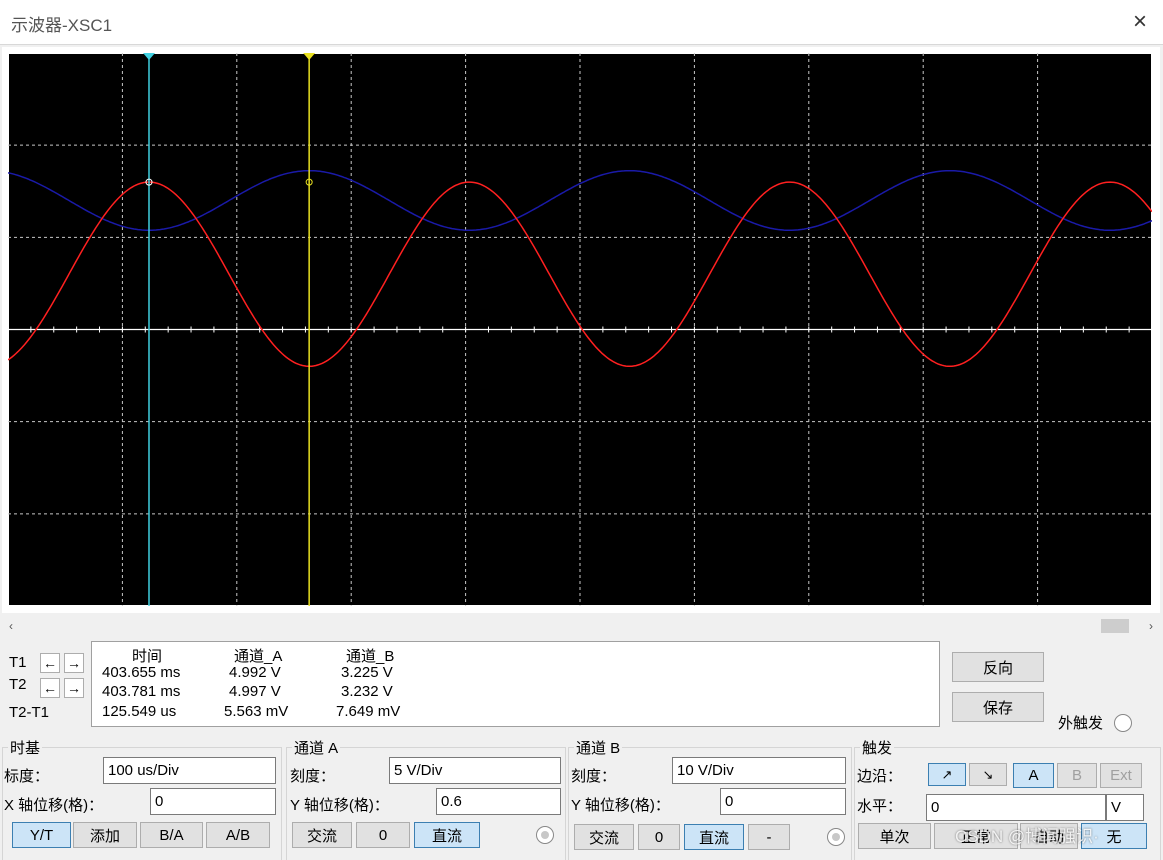 Image resolution: width=1163 pixels, height=860 pixels. What do you see at coordinates (383, 835) in the screenshot?
I see `channel-a-zero-button: 0` at bounding box center [383, 835].